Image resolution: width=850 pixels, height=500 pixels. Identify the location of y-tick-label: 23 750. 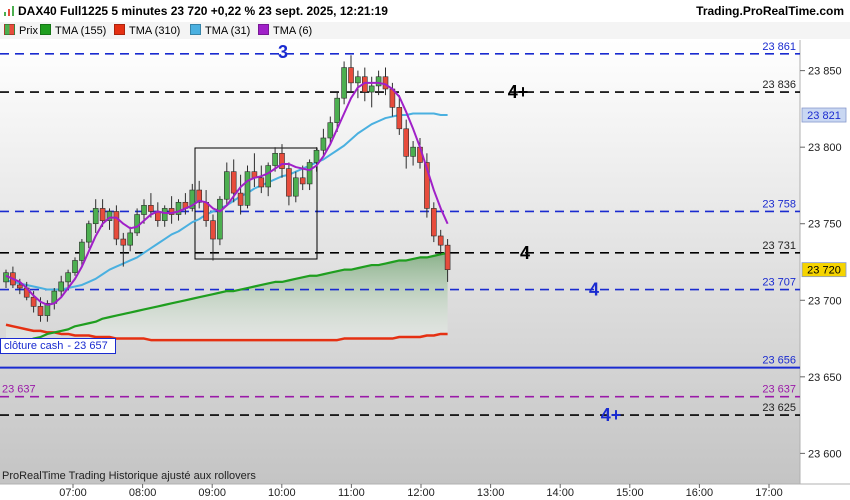
(825, 225).